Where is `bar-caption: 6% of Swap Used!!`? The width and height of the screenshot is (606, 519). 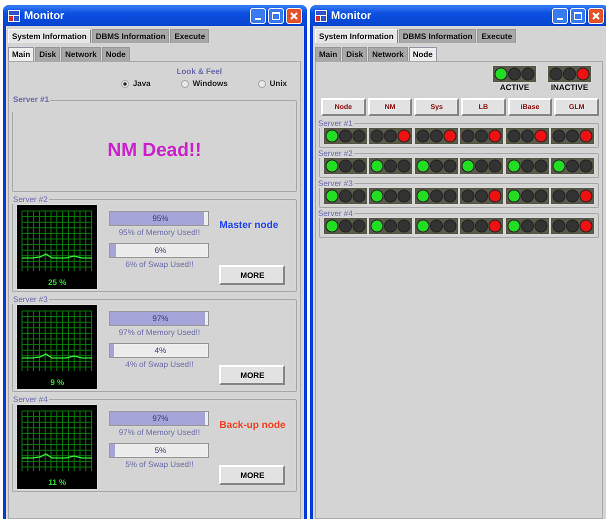
bar-caption: 6% of Swap Used!! is located at coordinates (159, 264).